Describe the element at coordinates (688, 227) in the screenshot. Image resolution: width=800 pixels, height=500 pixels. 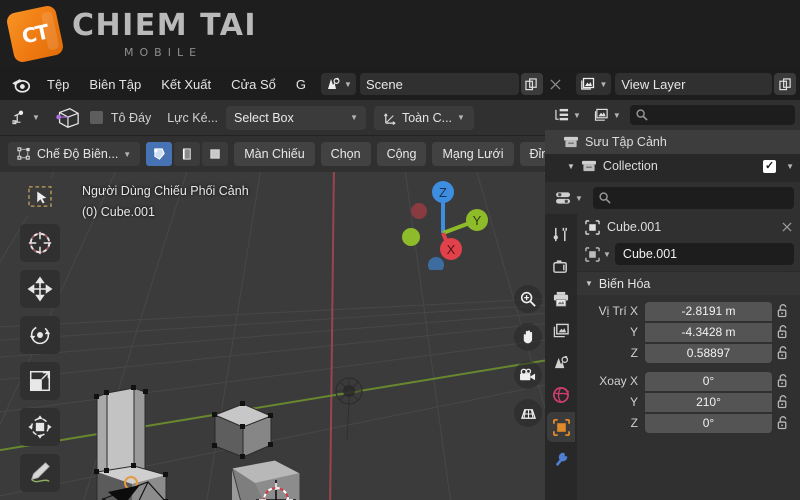
I see `properties-breadcrumb: Cube.001` at that location.